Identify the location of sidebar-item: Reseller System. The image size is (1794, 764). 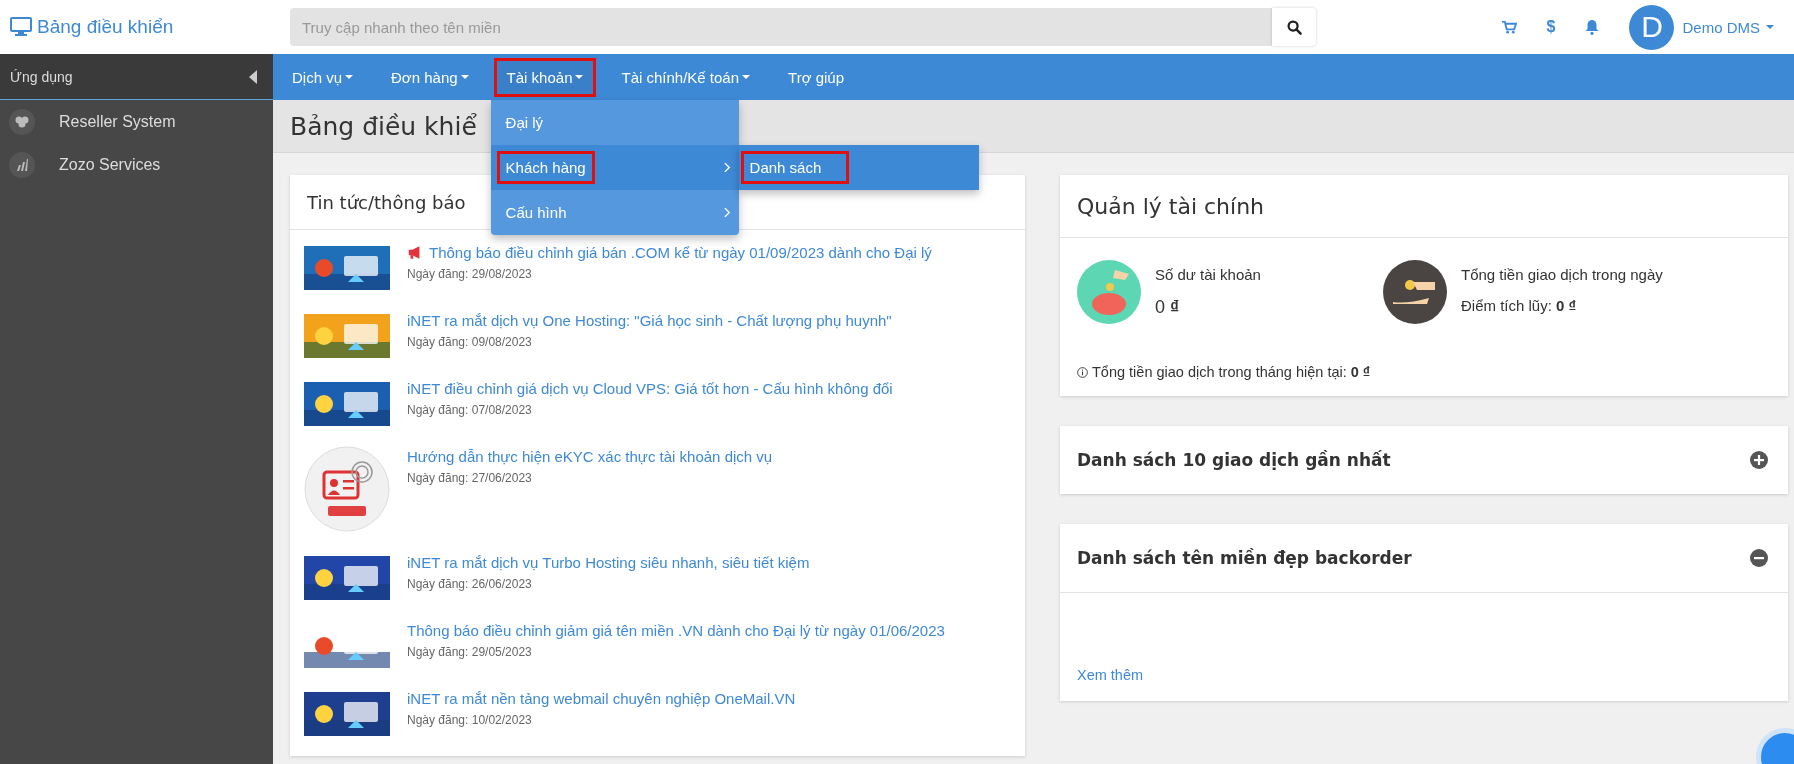
(136, 121).